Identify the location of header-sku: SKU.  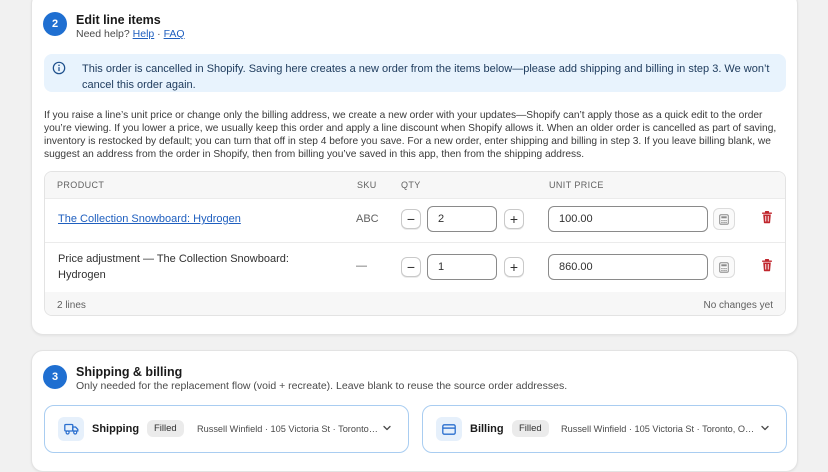
(367, 185).